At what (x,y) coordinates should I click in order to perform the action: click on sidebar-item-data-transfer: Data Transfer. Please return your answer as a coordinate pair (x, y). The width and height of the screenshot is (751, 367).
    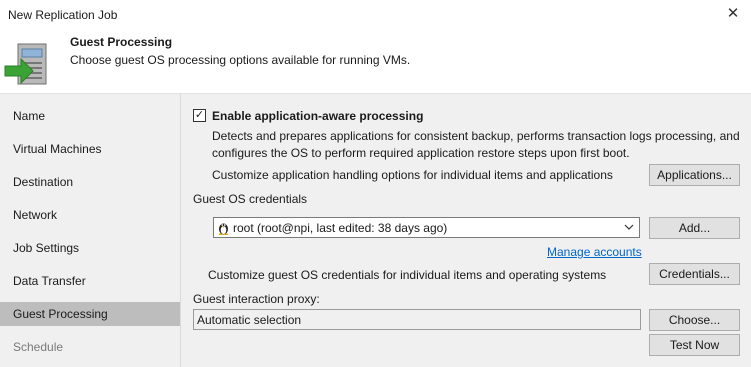
    Looking at the image, I should click on (90, 281).